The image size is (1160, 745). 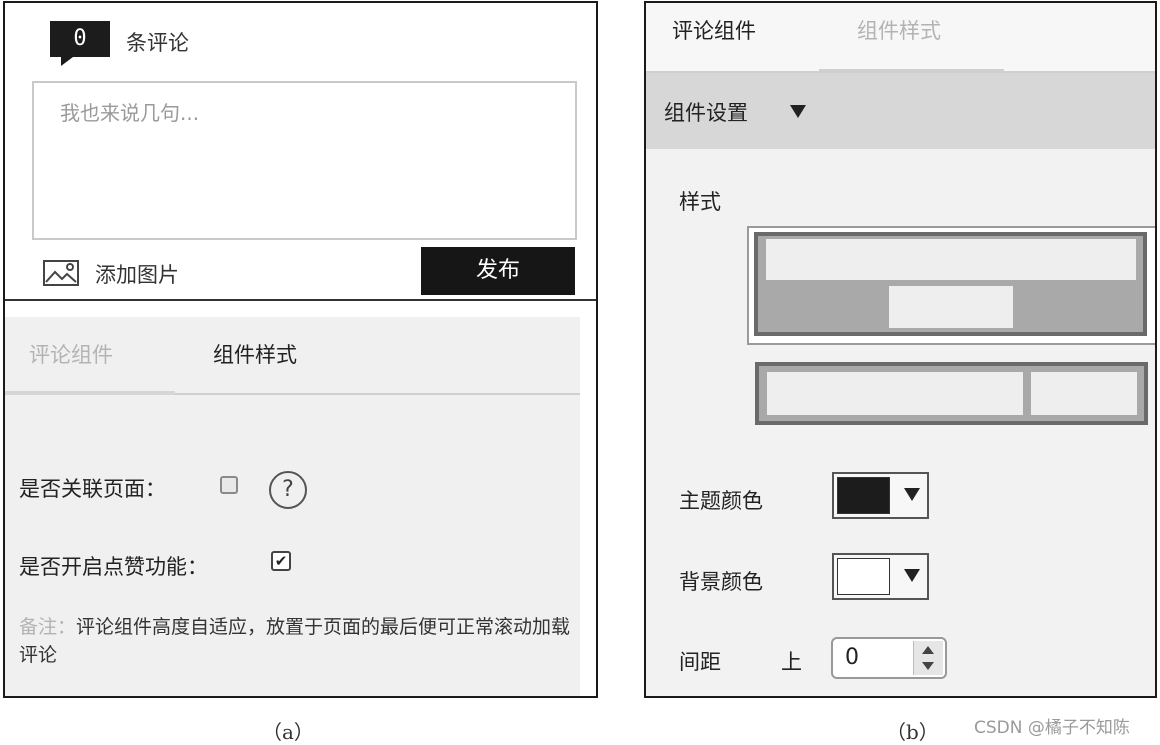 What do you see at coordinates (721, 582) in the screenshot?
I see `bg-color-label: 背景颜色` at bounding box center [721, 582].